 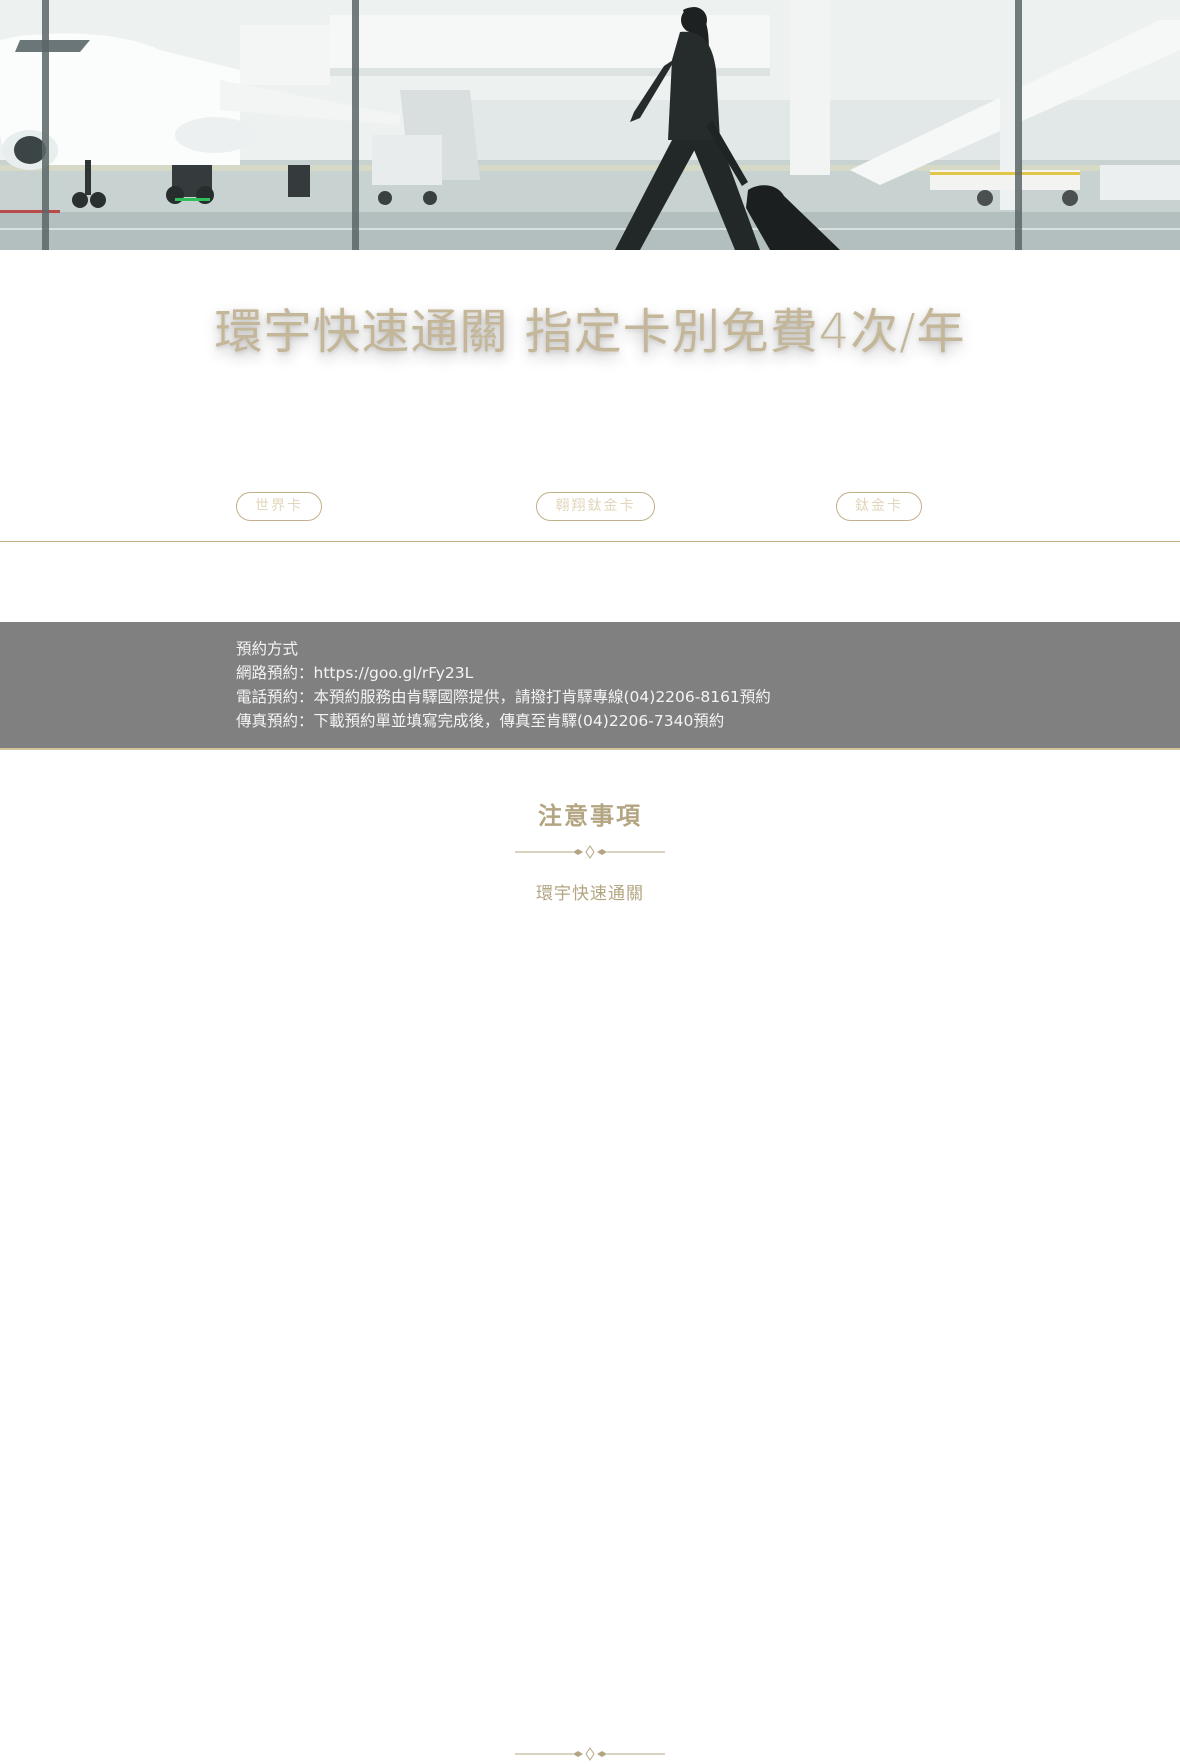 What do you see at coordinates (590, 894) in the screenshot?
I see `notes-subheading: 環宇快速通關` at bounding box center [590, 894].